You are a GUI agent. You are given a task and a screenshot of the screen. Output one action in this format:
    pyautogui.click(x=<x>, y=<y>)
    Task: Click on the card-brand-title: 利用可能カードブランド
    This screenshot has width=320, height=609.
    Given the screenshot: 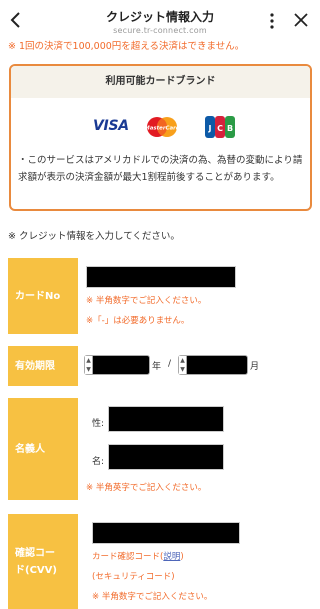 What is the action you would take?
    pyautogui.click(x=160, y=82)
    